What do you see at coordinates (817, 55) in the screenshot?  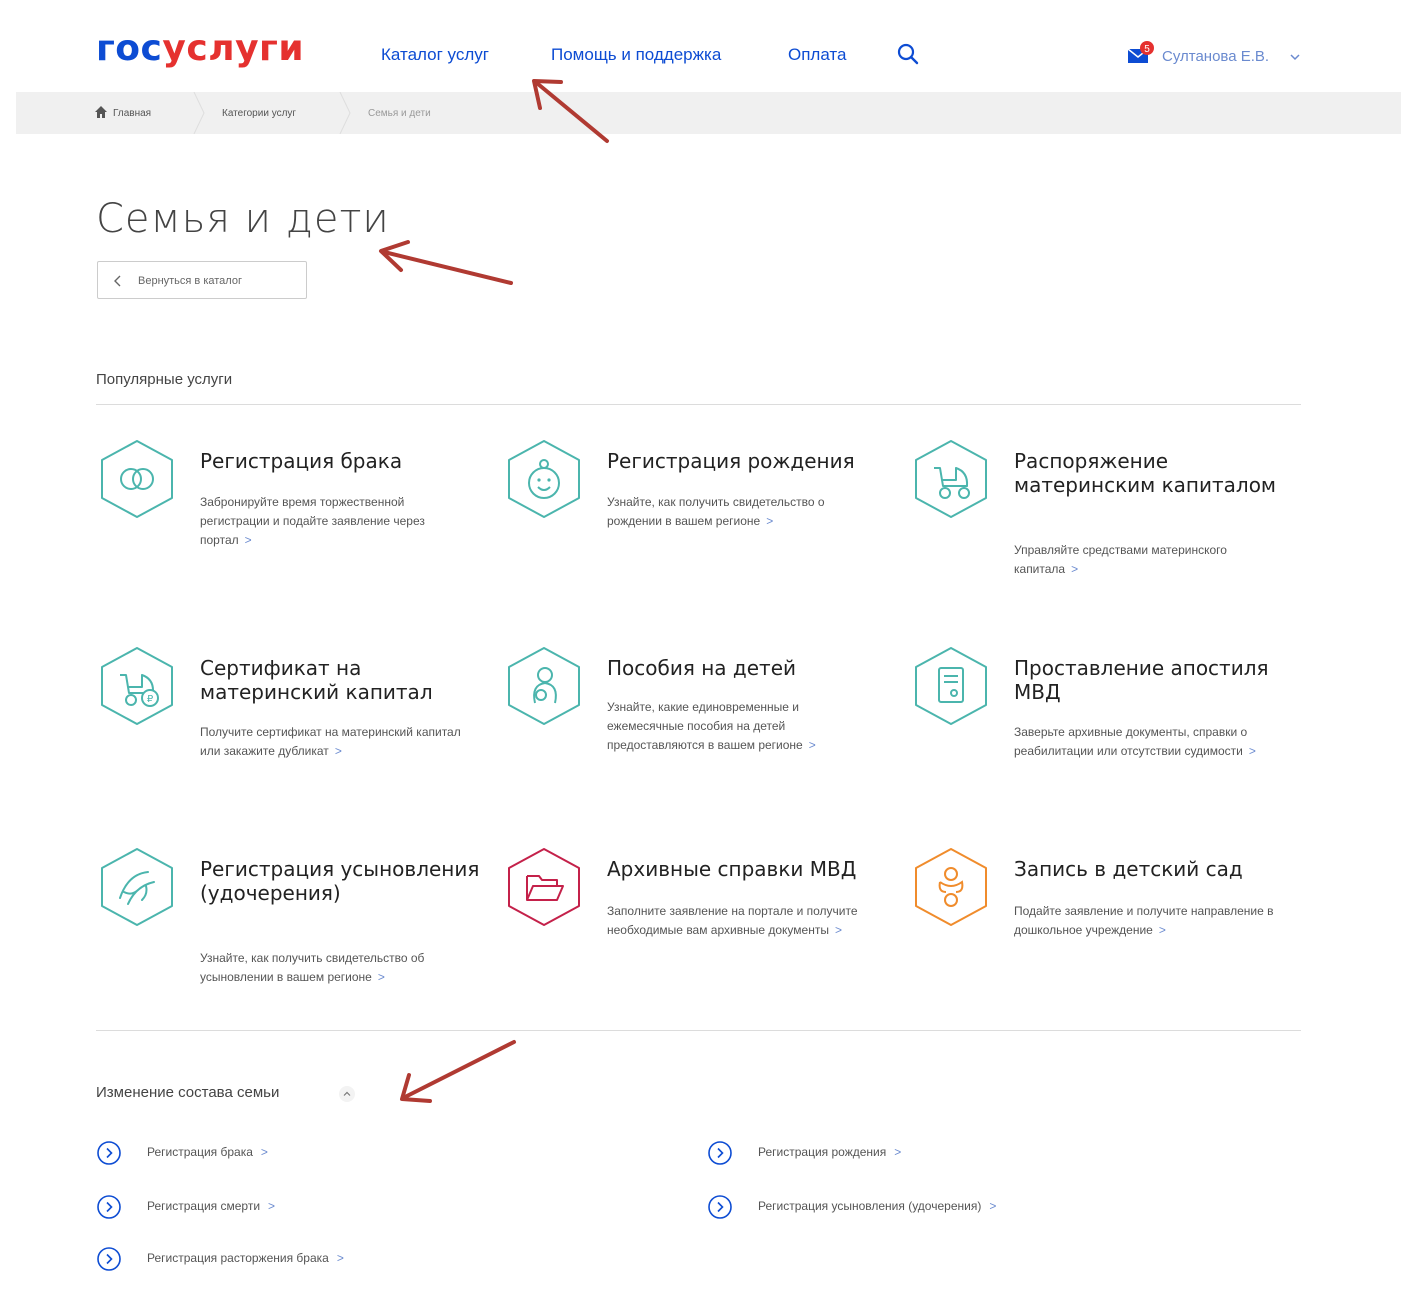 I see `nav-payment-link: Оплата` at bounding box center [817, 55].